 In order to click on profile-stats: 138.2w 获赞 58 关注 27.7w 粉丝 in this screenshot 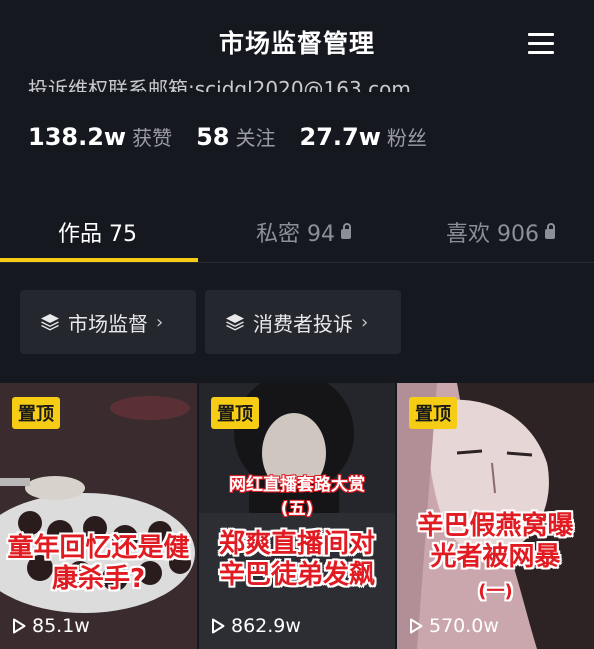, I will do `click(239, 136)`.